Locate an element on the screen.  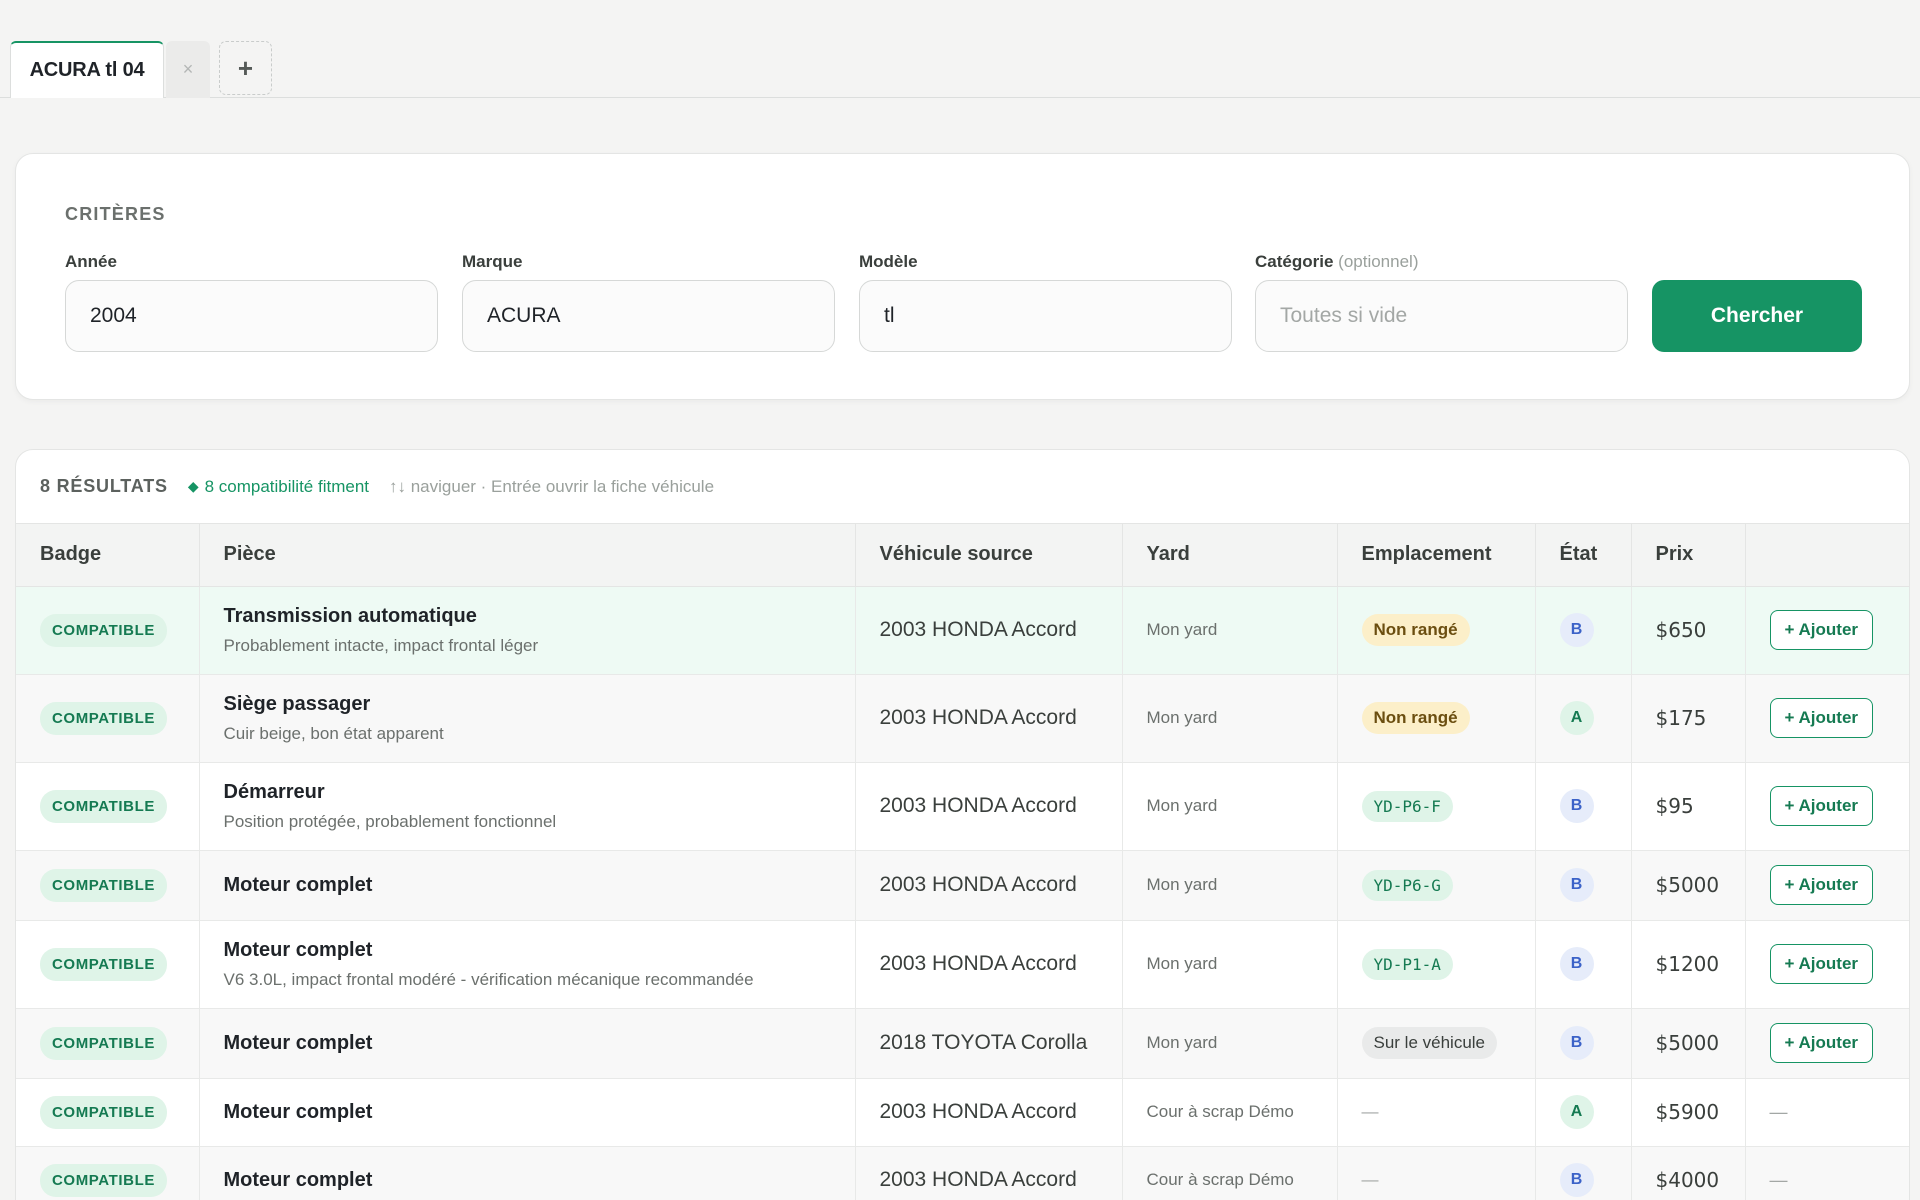
category-input: Toutes si vide is located at coordinates (1441, 316).